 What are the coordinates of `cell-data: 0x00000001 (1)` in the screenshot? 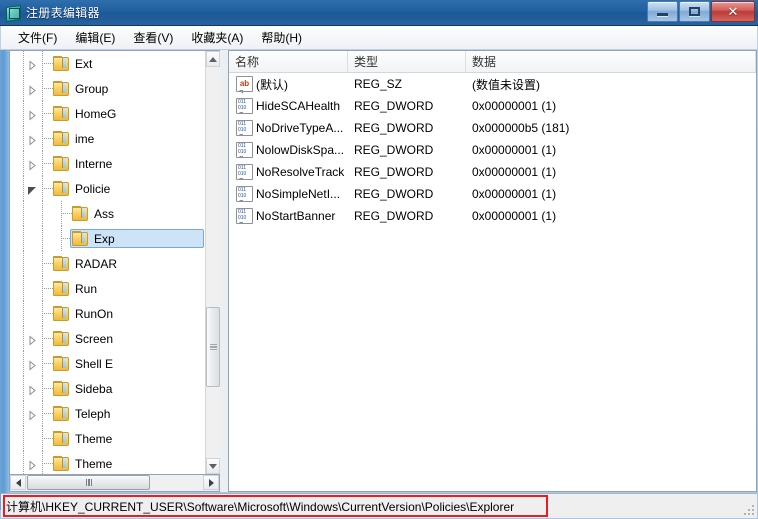 It's located at (514, 216).